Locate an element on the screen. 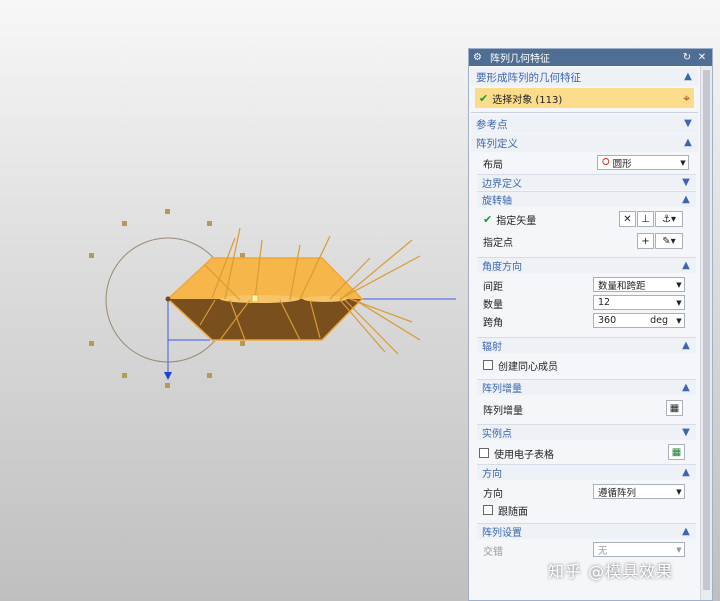 This screenshot has width=720, height=601. spreadsheet-checkbox is located at coordinates (484, 453).